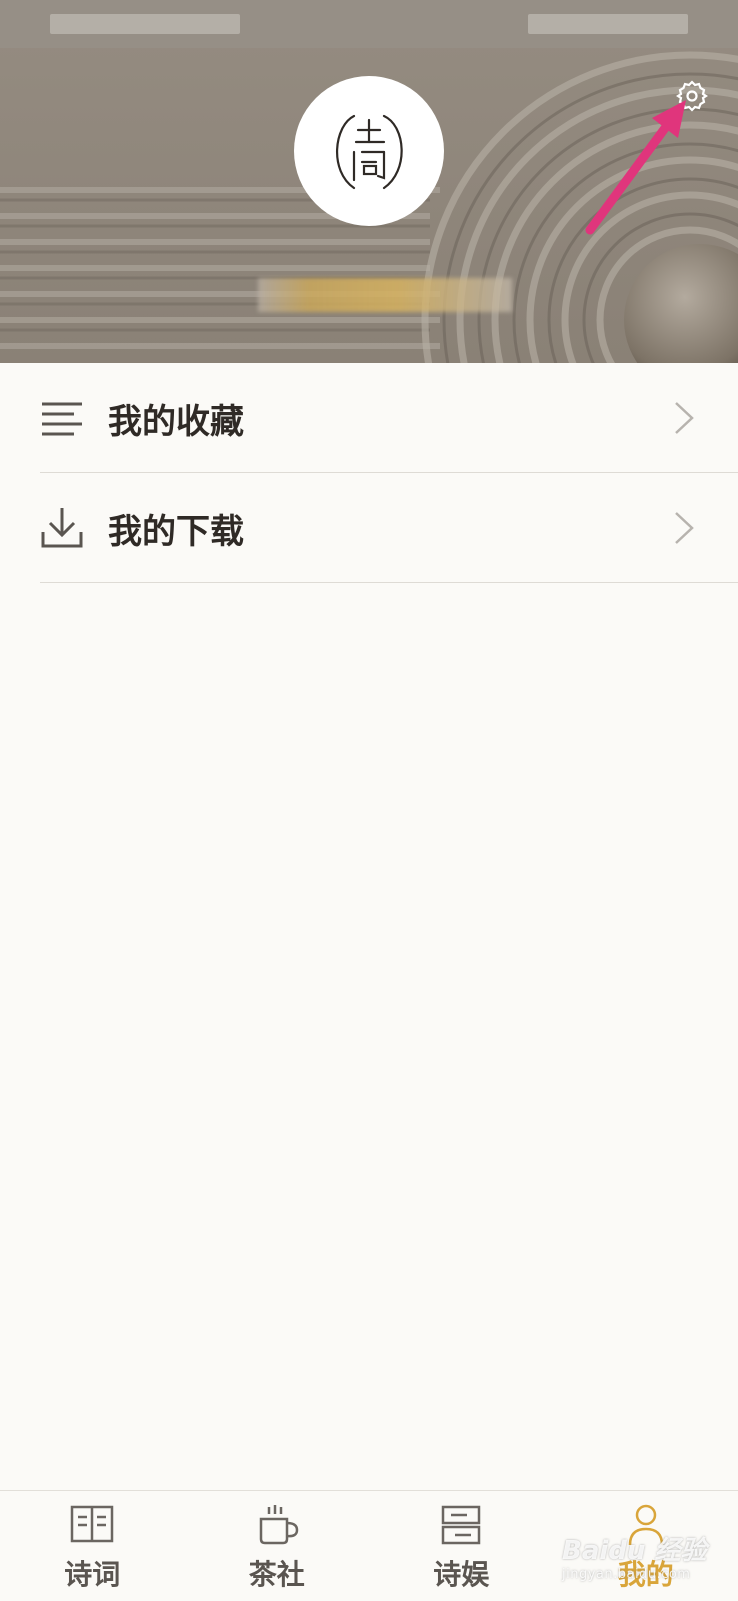 The width and height of the screenshot is (738, 1601). Describe the element at coordinates (277, 1525) in the screenshot. I see `teacup-icon` at that location.